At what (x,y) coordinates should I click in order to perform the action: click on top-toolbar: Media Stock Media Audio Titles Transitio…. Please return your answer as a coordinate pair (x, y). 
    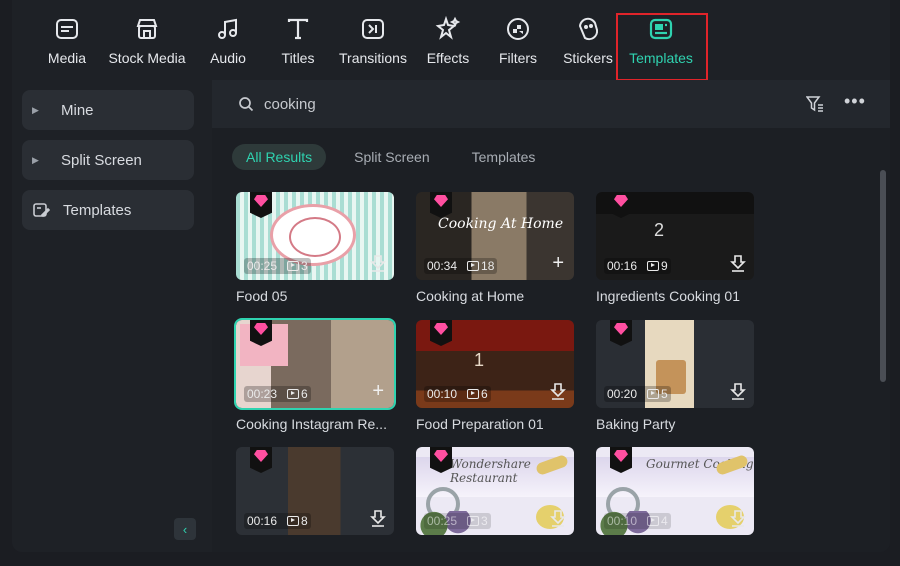
    Looking at the image, I should click on (451, 40).